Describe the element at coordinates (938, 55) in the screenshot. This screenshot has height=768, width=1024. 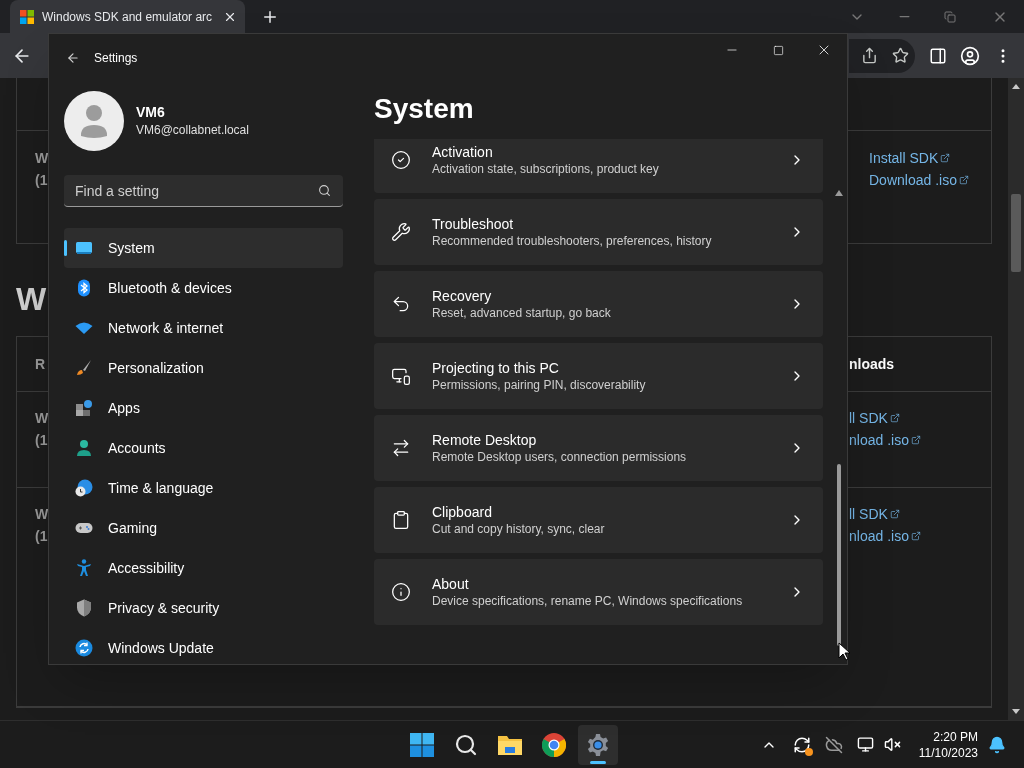
I see `side-panel-icon` at that location.